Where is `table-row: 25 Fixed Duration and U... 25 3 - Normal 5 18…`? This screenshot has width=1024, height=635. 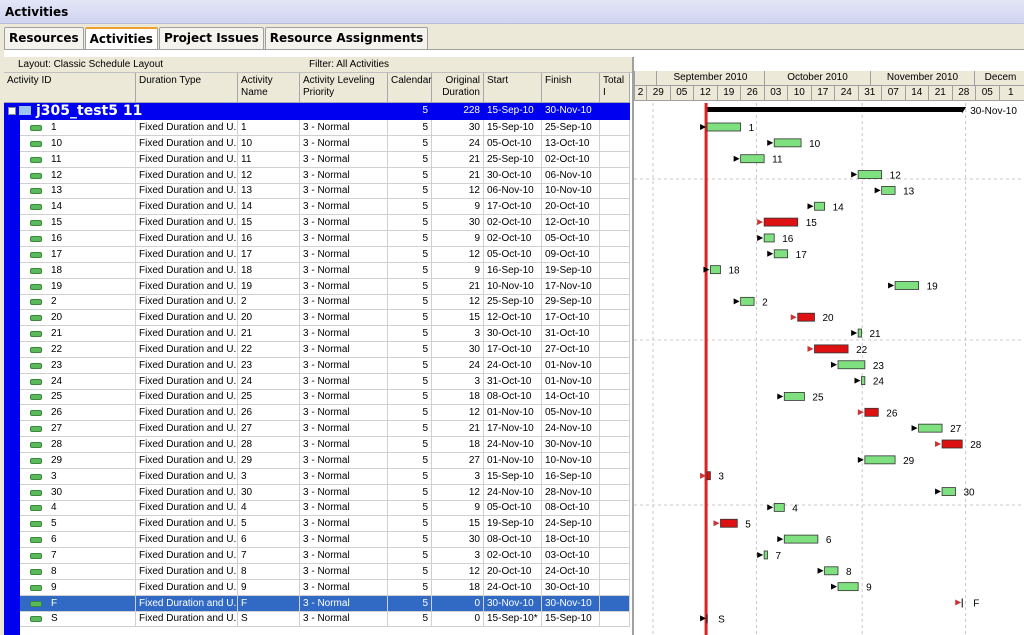
table-row: 25 Fixed Duration and U... 25 3 - Normal 5 18… is located at coordinates (317, 397).